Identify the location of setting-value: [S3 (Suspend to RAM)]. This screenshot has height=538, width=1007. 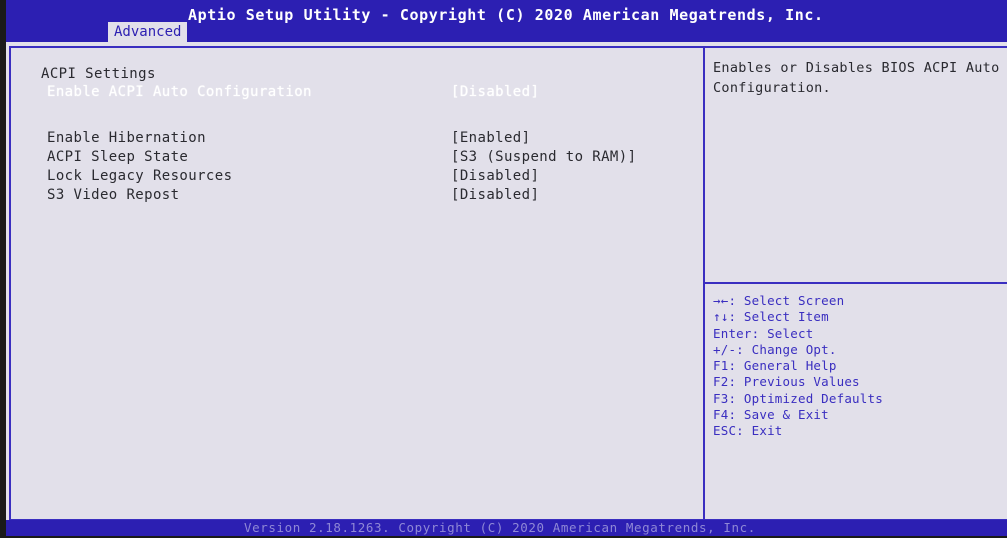
(543, 157).